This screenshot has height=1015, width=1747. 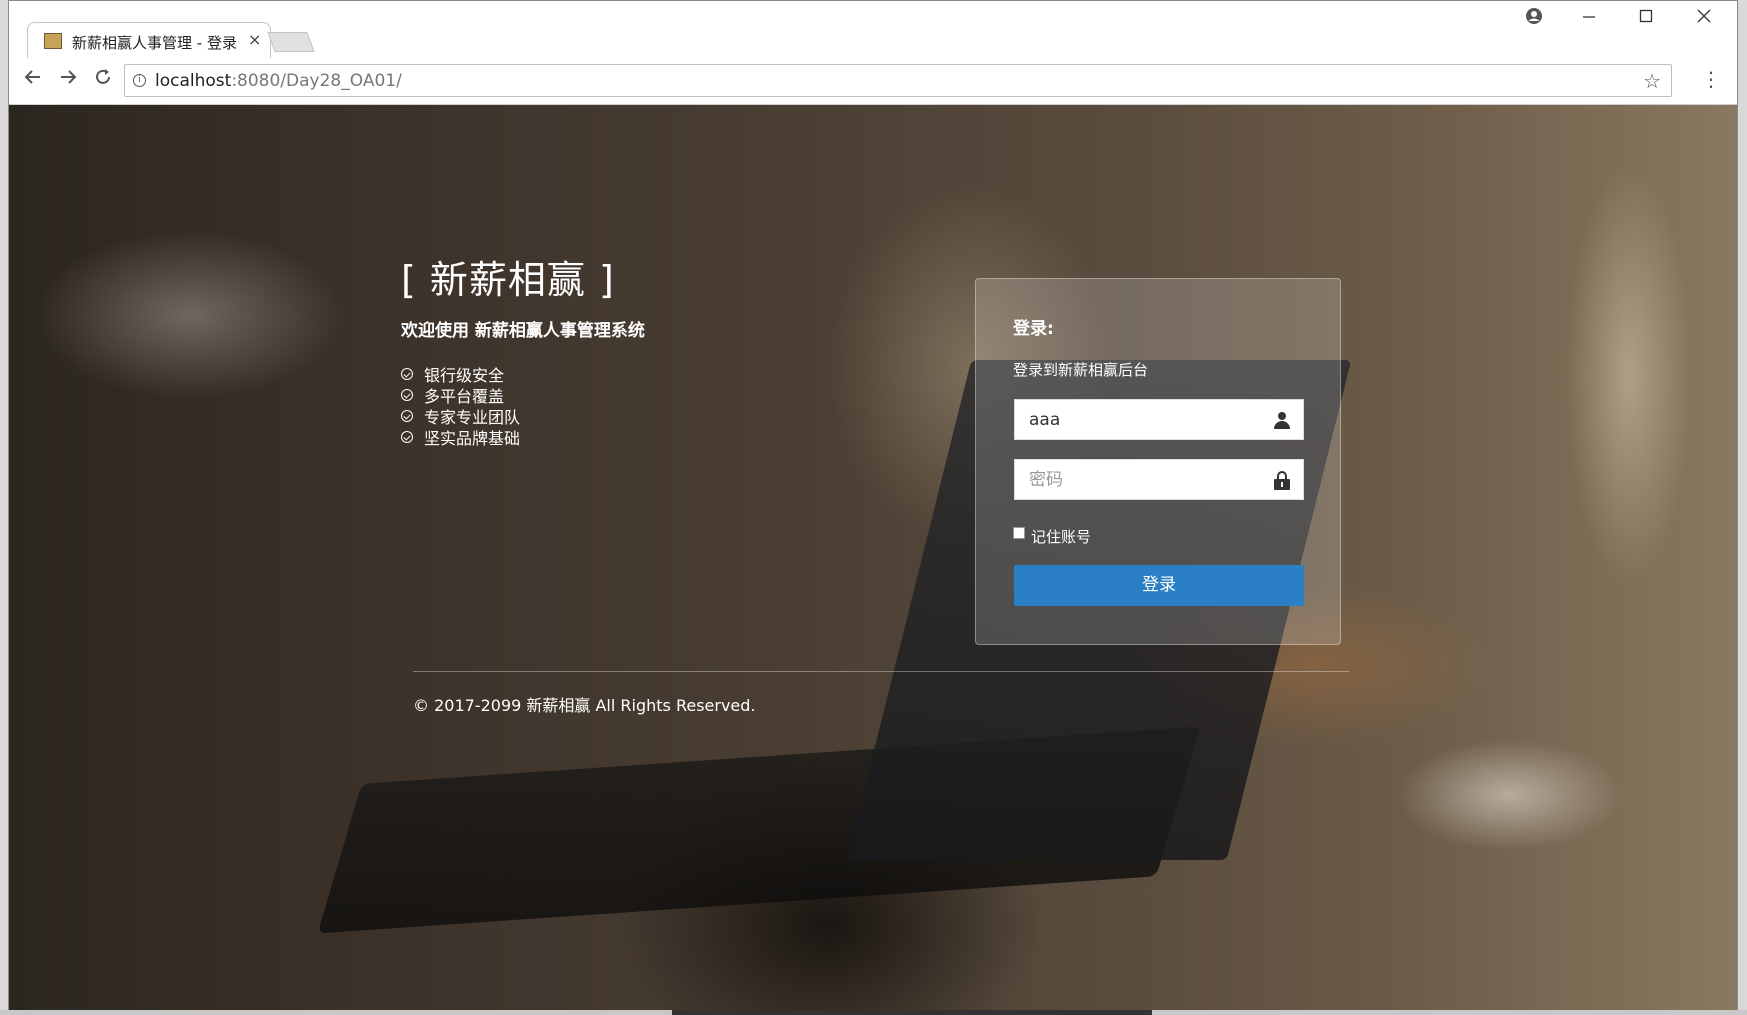 What do you see at coordinates (1142, 419) in the screenshot?
I see `username-input` at bounding box center [1142, 419].